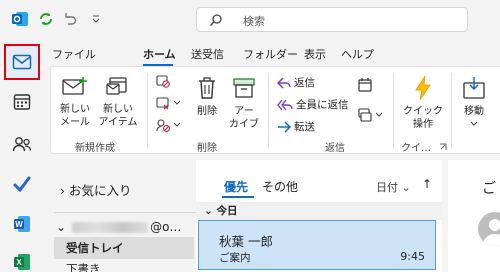 The width and height of the screenshot is (500, 272). I want to click on svg-text: X, so click(19, 262).